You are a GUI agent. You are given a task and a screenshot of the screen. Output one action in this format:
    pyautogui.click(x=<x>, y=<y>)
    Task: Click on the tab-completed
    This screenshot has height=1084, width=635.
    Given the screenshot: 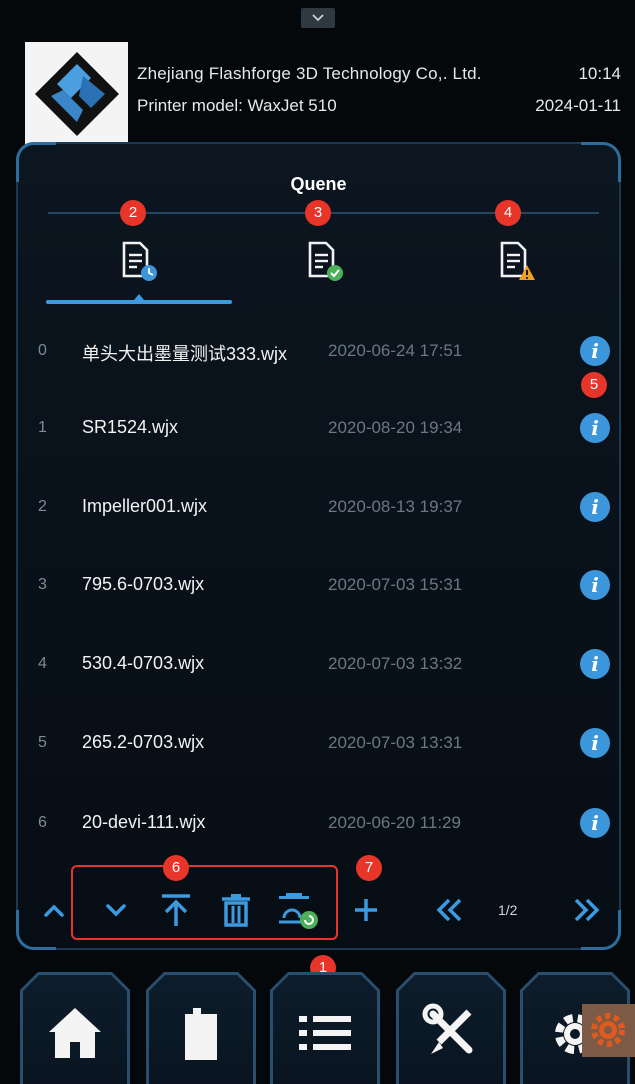 What is the action you would take?
    pyautogui.click(x=326, y=262)
    